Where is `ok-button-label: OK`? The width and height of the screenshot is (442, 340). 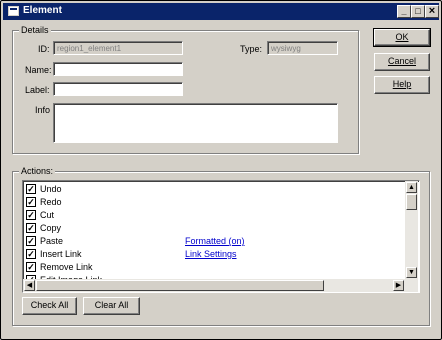
ok-button-label: OK is located at coordinates (402, 37).